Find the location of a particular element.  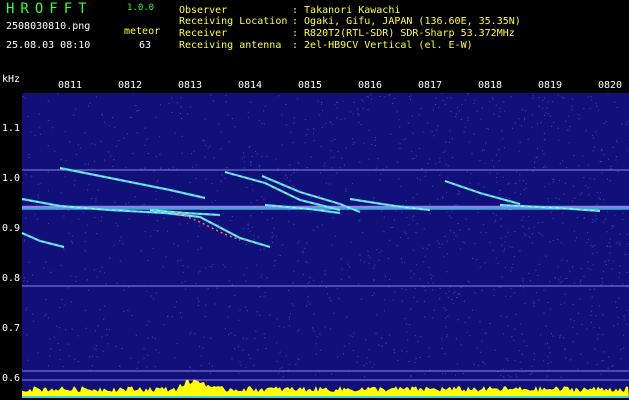

antenna-value: : 2el-HB9CV Vertical (el. E-W) is located at coordinates (382, 45).